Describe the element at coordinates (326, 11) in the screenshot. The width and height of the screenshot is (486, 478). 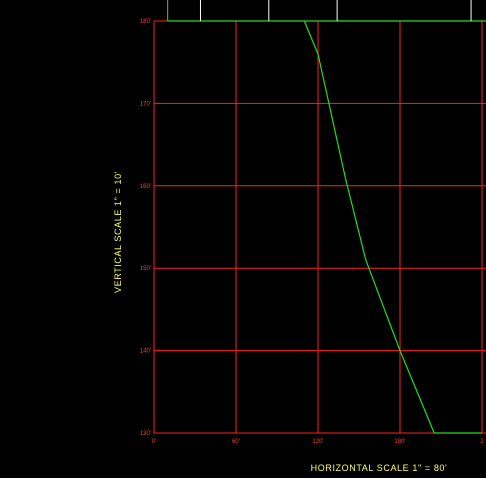
I see `top-strip` at that location.